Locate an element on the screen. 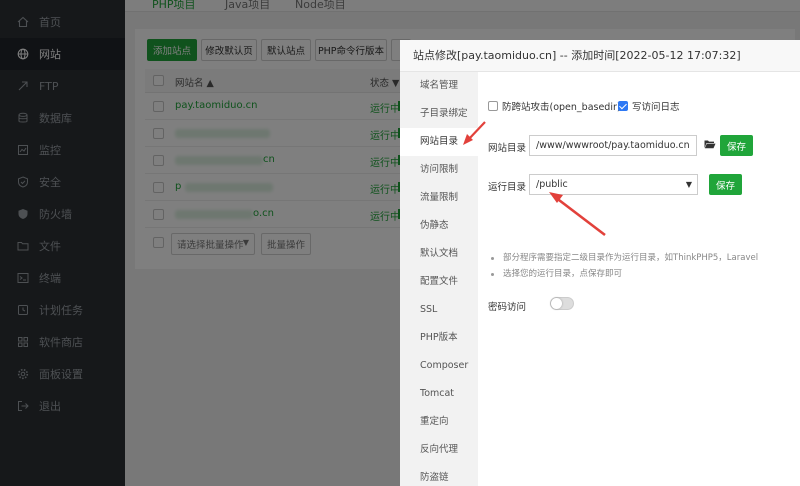  menu-hotlink-protection: 防盗链 is located at coordinates (439, 475).